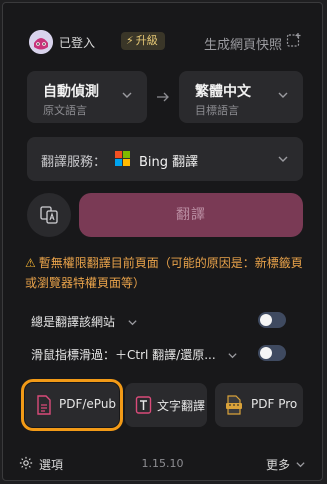  I want to click on warning-text: 暫無權限翻譯目前頁面（可能的原因是：新標籤頁或瀏覽器特權頁面等）, so click(164, 273).